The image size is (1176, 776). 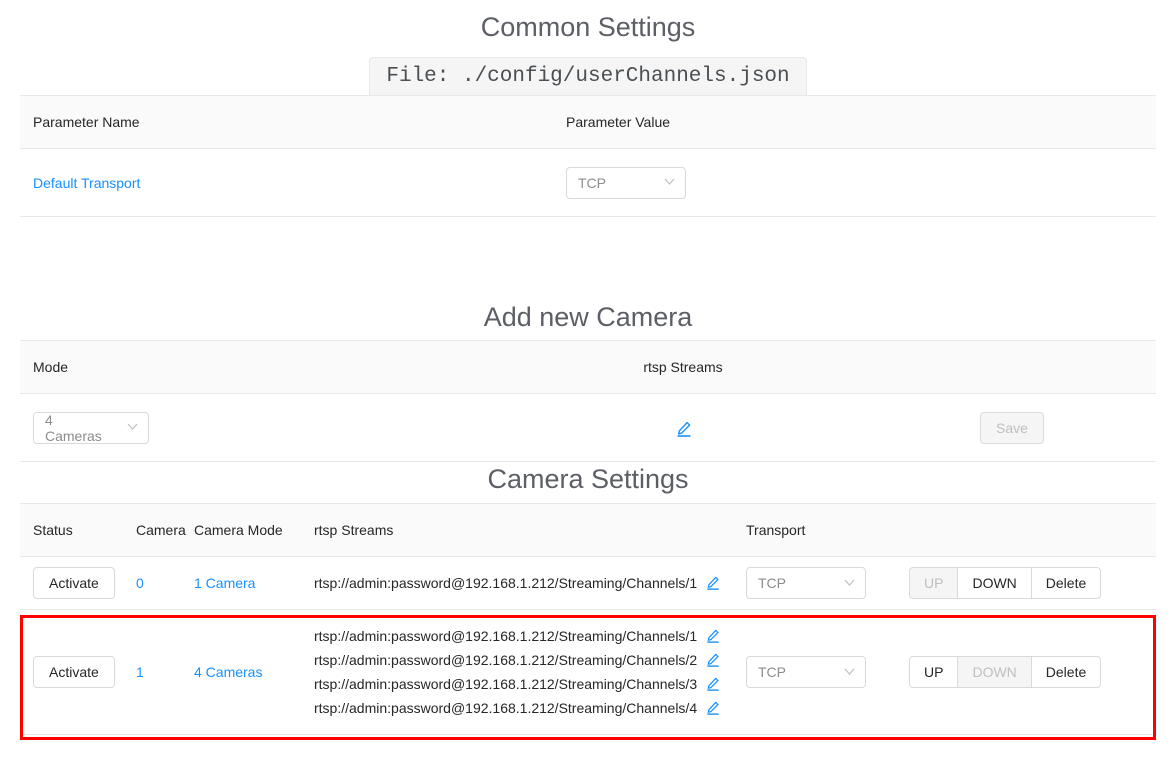 I want to click on parameter-name-cell: Default Transport, so click(x=291, y=182).